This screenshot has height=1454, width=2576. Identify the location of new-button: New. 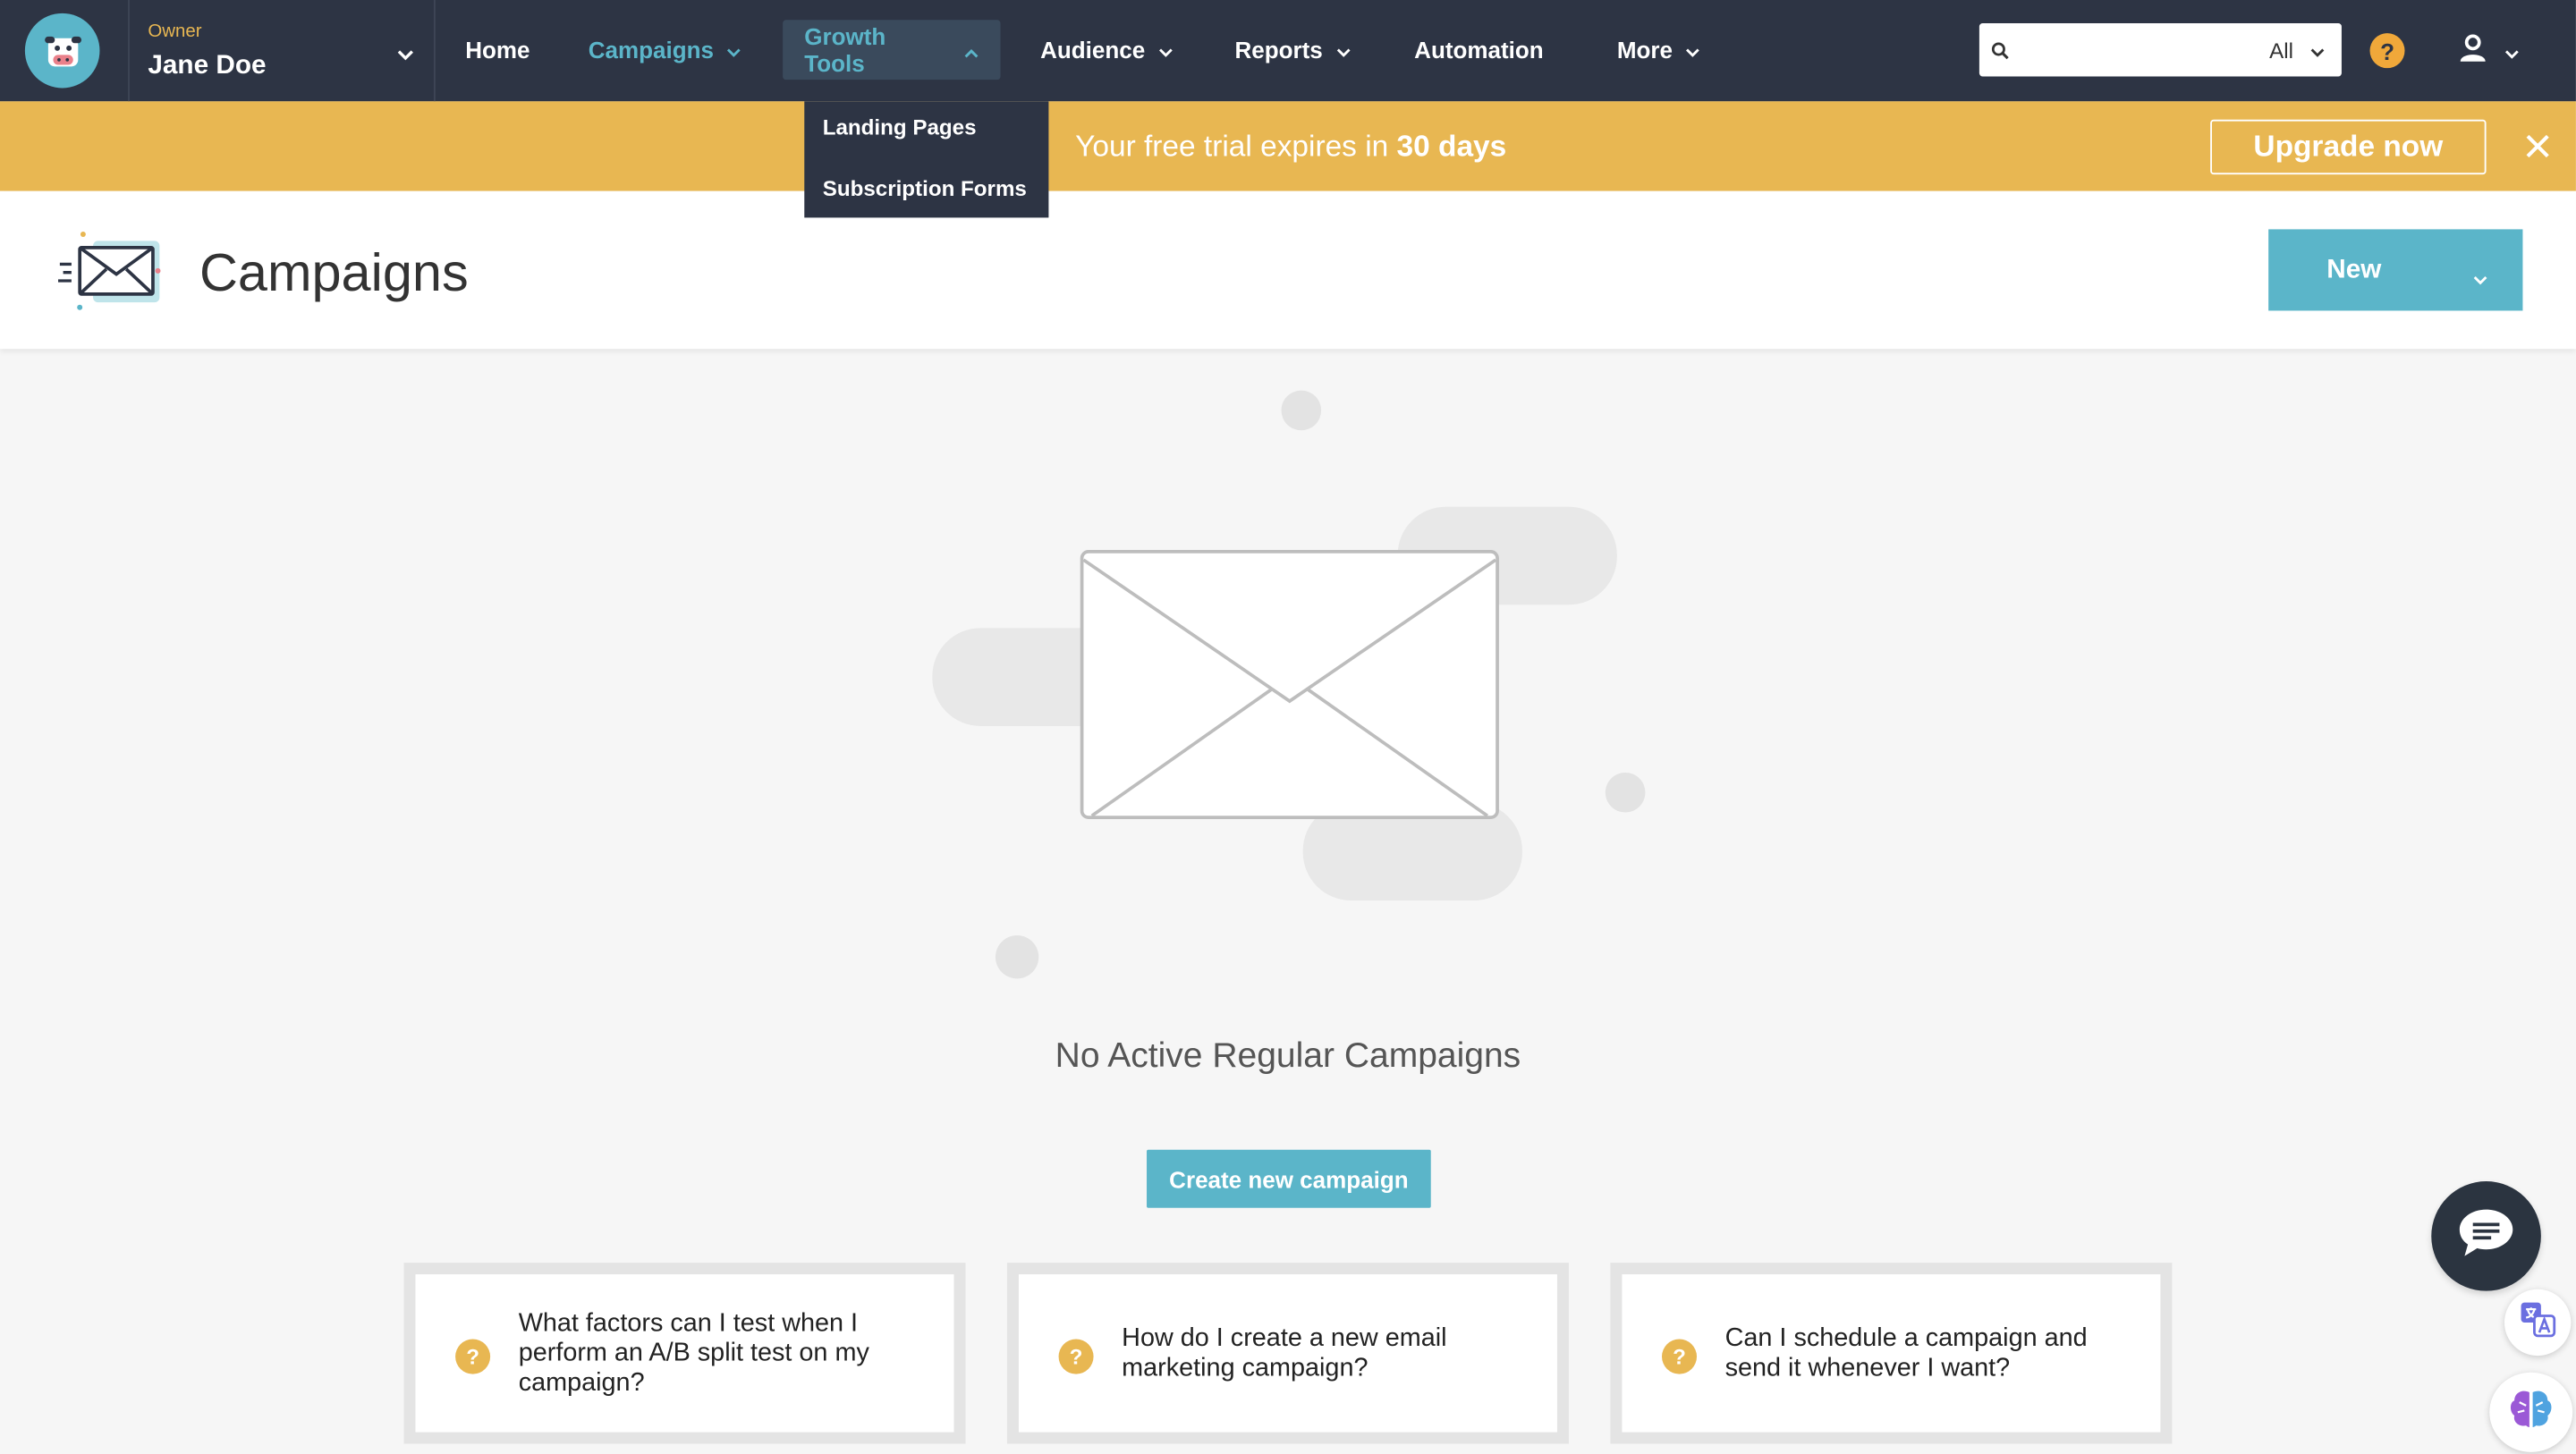
(2395, 270).